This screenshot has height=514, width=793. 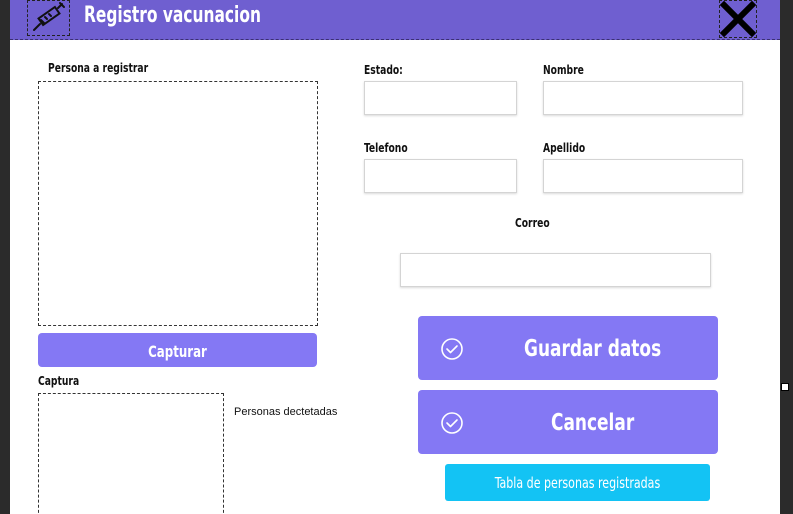 I want to click on captura-picture-box, so click(x=131, y=453).